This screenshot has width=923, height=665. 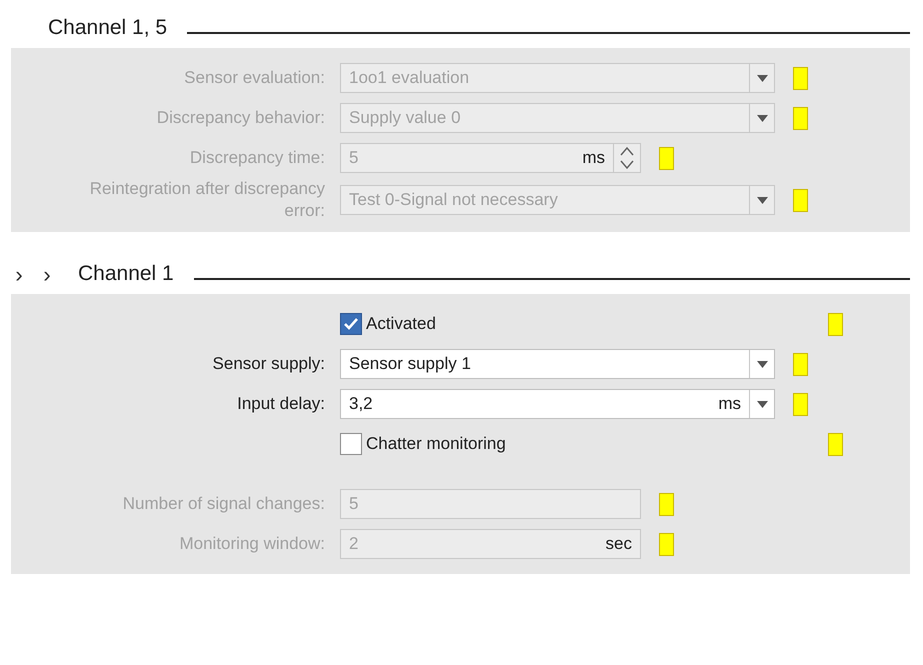 I want to click on spinner-icon, so click(x=627, y=158).